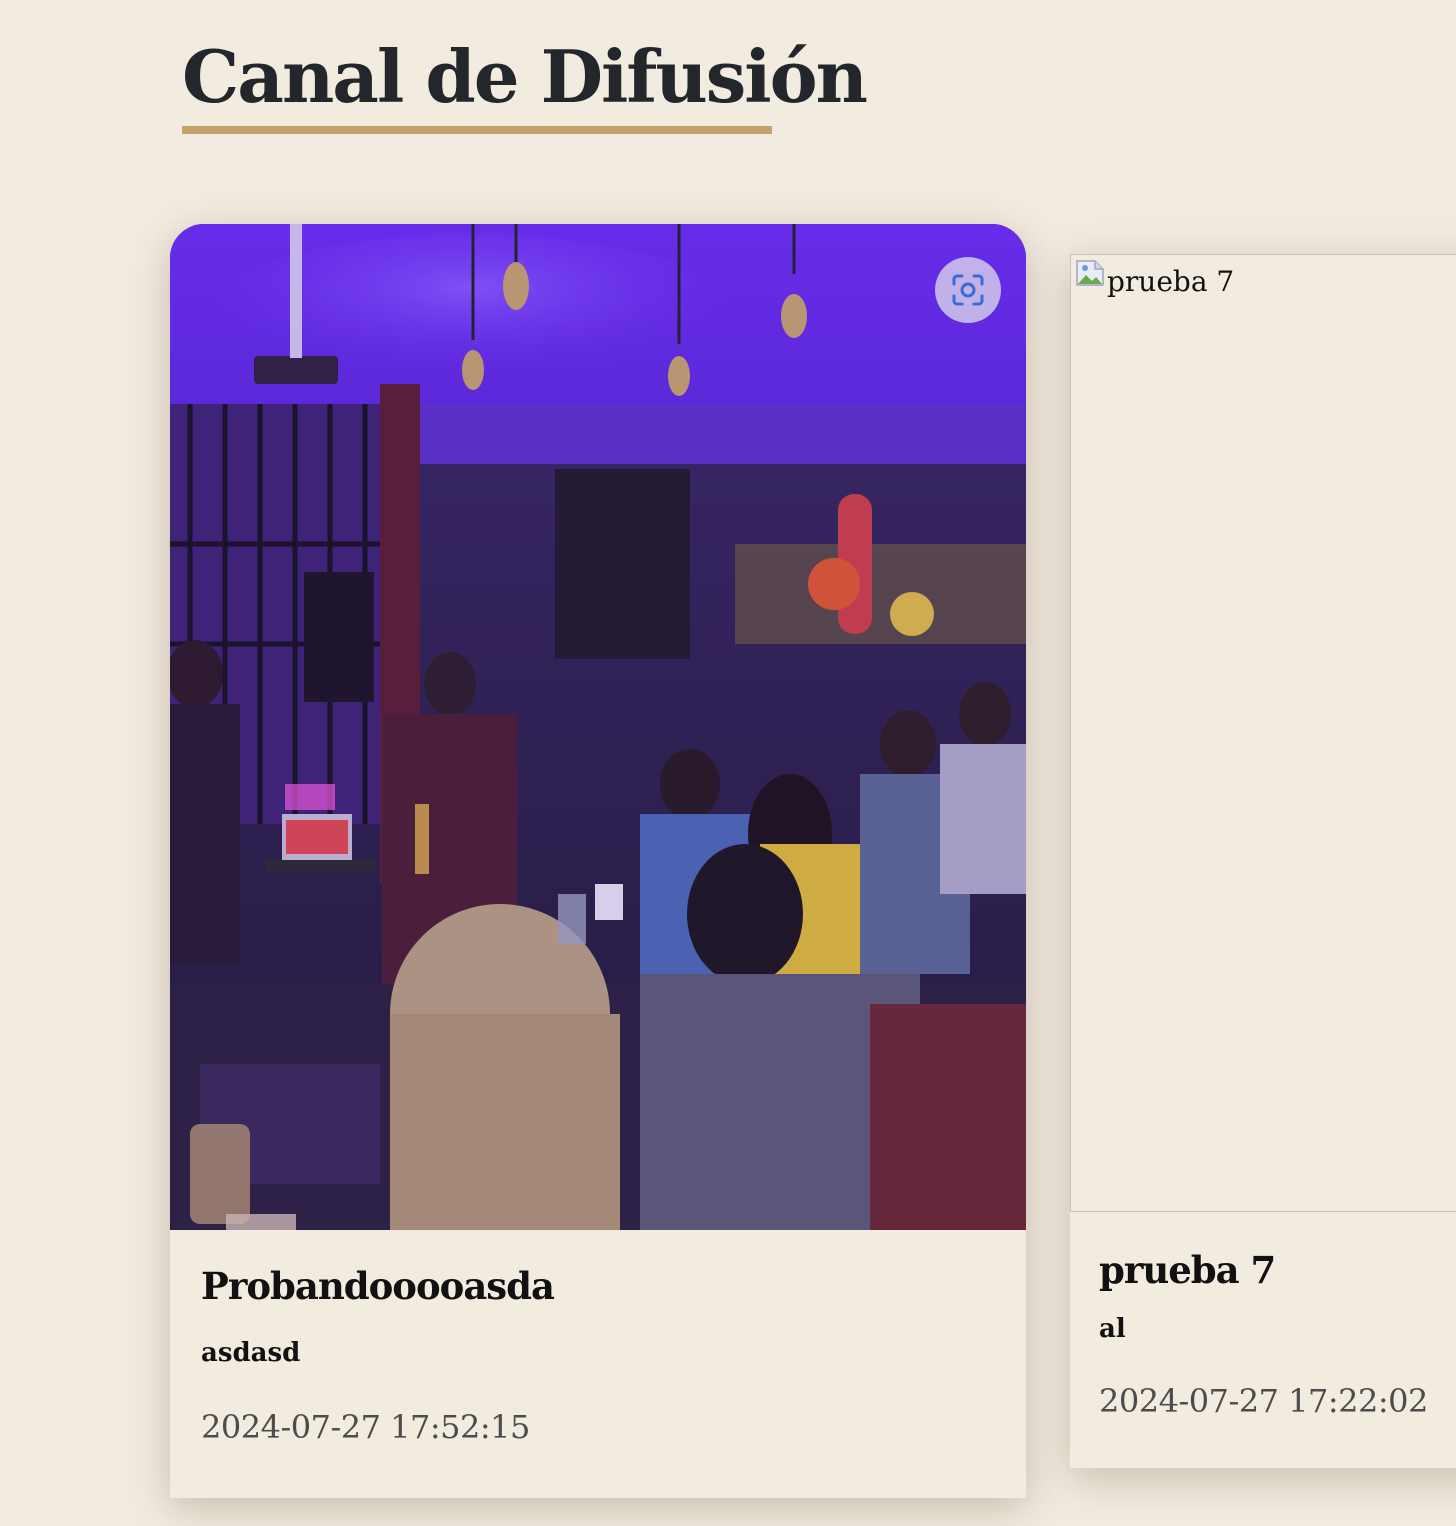 The height and width of the screenshot is (1526, 1456). I want to click on visual-search-button, so click(968, 290).